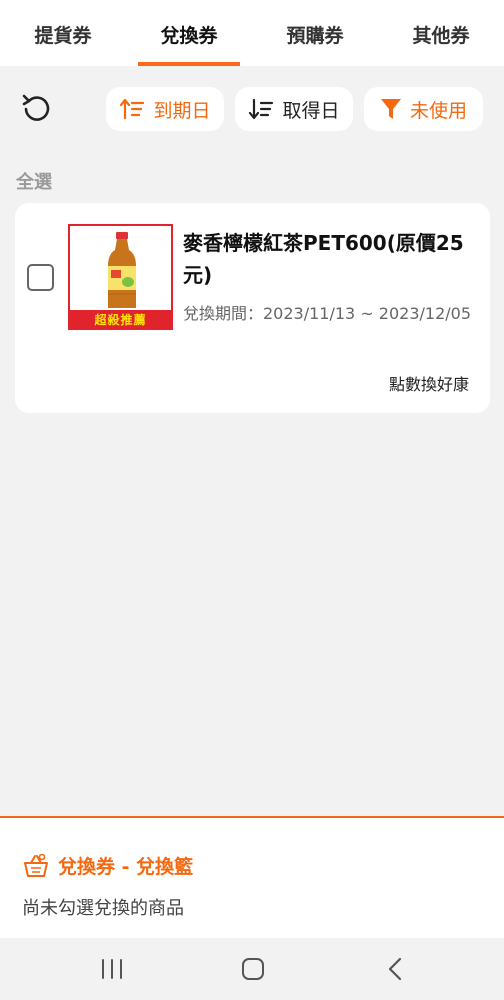  I want to click on filter-label: 未使用, so click(438, 110).